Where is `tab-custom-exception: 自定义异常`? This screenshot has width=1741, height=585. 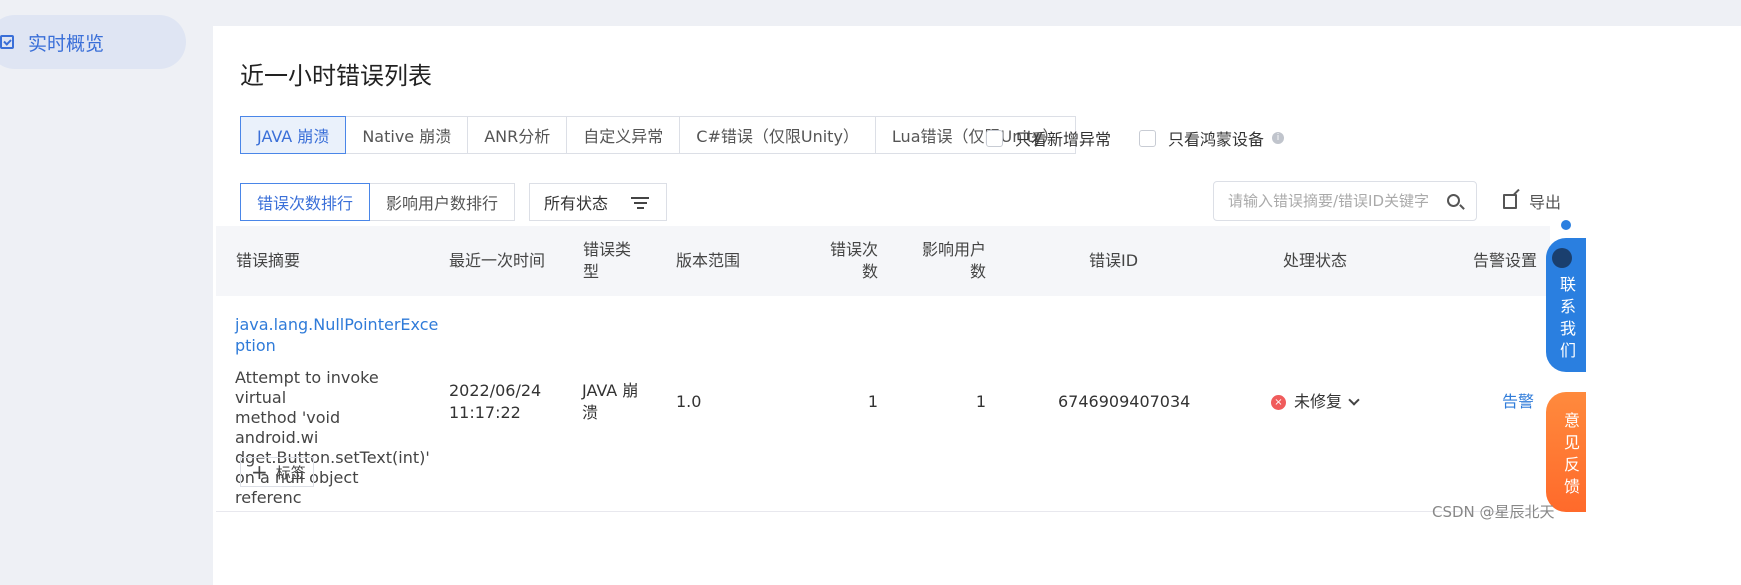 tab-custom-exception: 自定义异常 is located at coordinates (623, 135).